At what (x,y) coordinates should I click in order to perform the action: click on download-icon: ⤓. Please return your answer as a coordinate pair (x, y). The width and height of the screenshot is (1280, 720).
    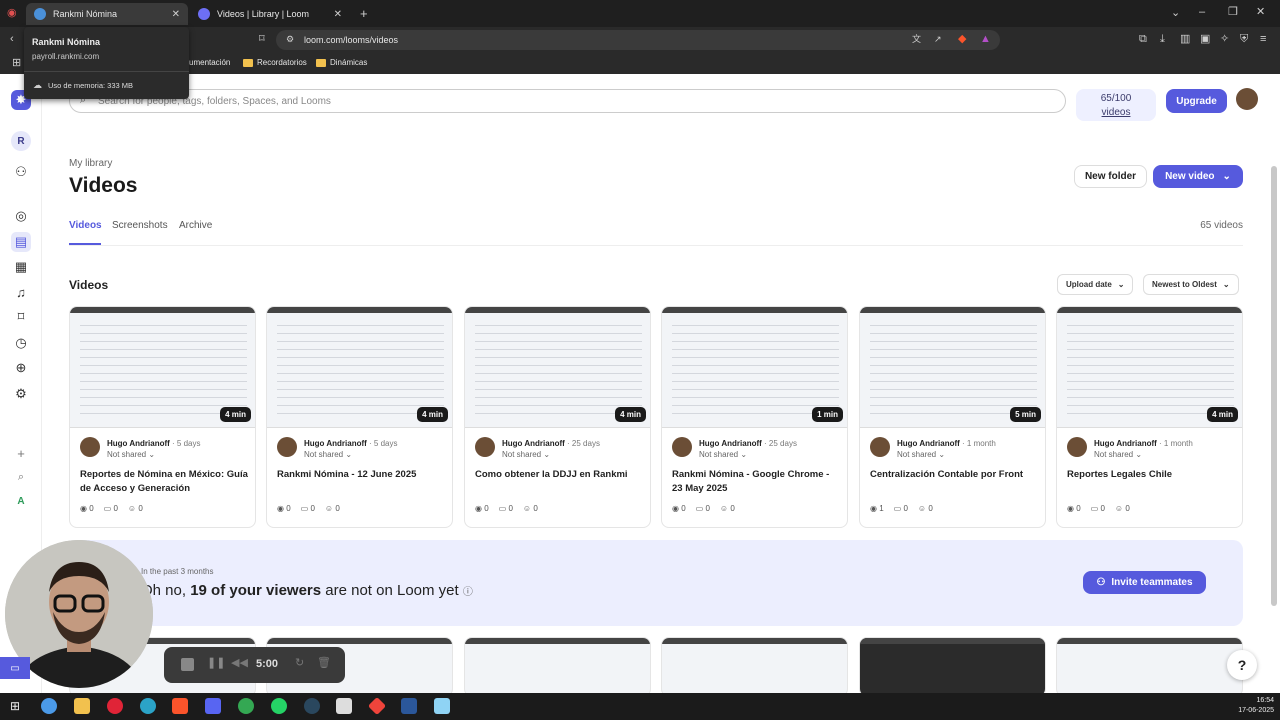
    Looking at the image, I should click on (1162, 39).